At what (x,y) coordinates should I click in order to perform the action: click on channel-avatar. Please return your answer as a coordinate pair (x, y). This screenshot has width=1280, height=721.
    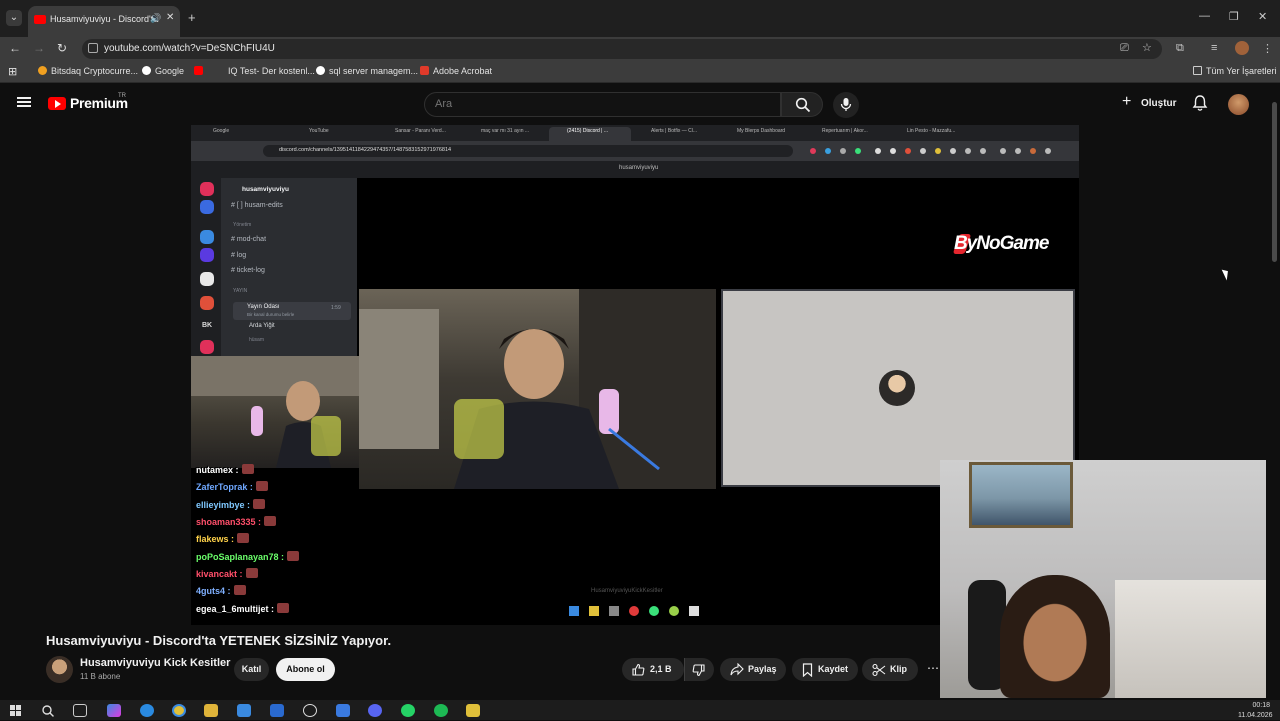
    Looking at the image, I should click on (59, 669).